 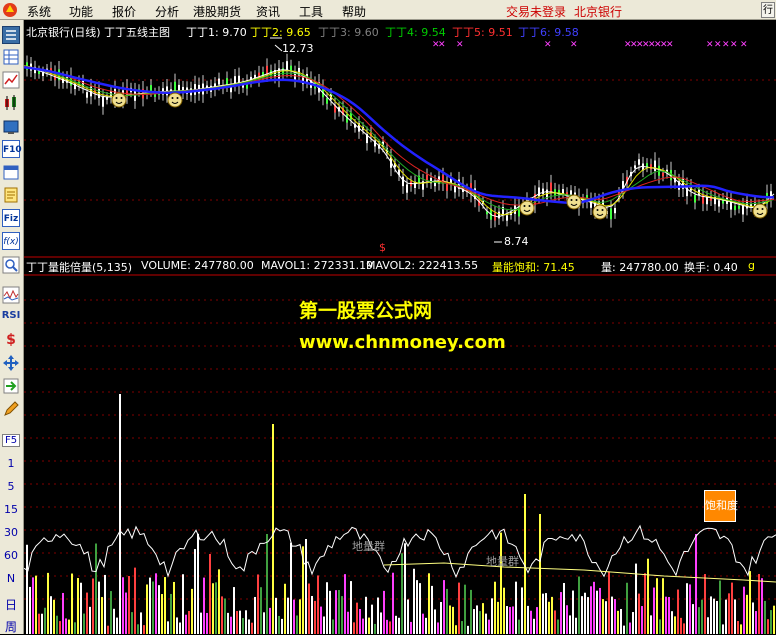 I want to click on notes-icon, so click(x=11, y=195).